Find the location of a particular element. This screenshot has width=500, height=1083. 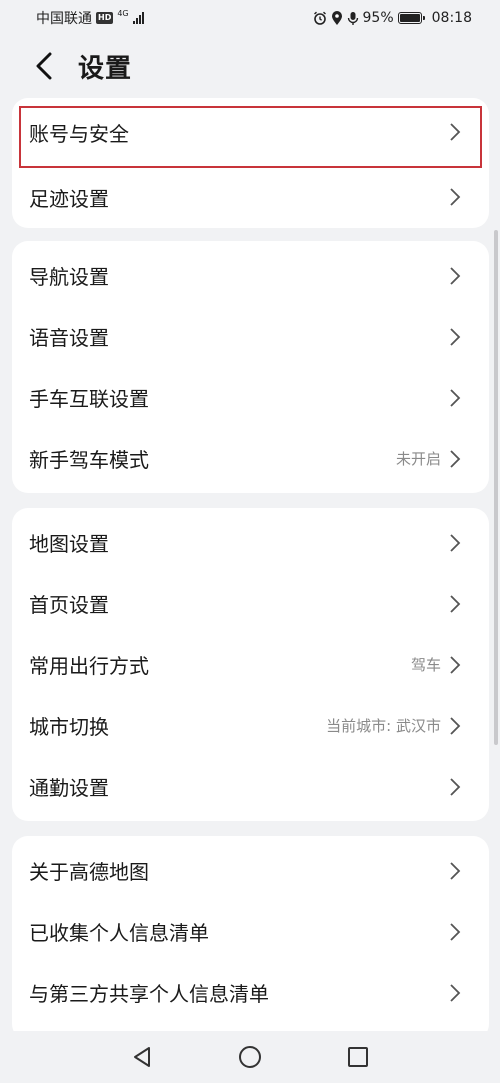

nav-back-icon is located at coordinates (142, 1057).